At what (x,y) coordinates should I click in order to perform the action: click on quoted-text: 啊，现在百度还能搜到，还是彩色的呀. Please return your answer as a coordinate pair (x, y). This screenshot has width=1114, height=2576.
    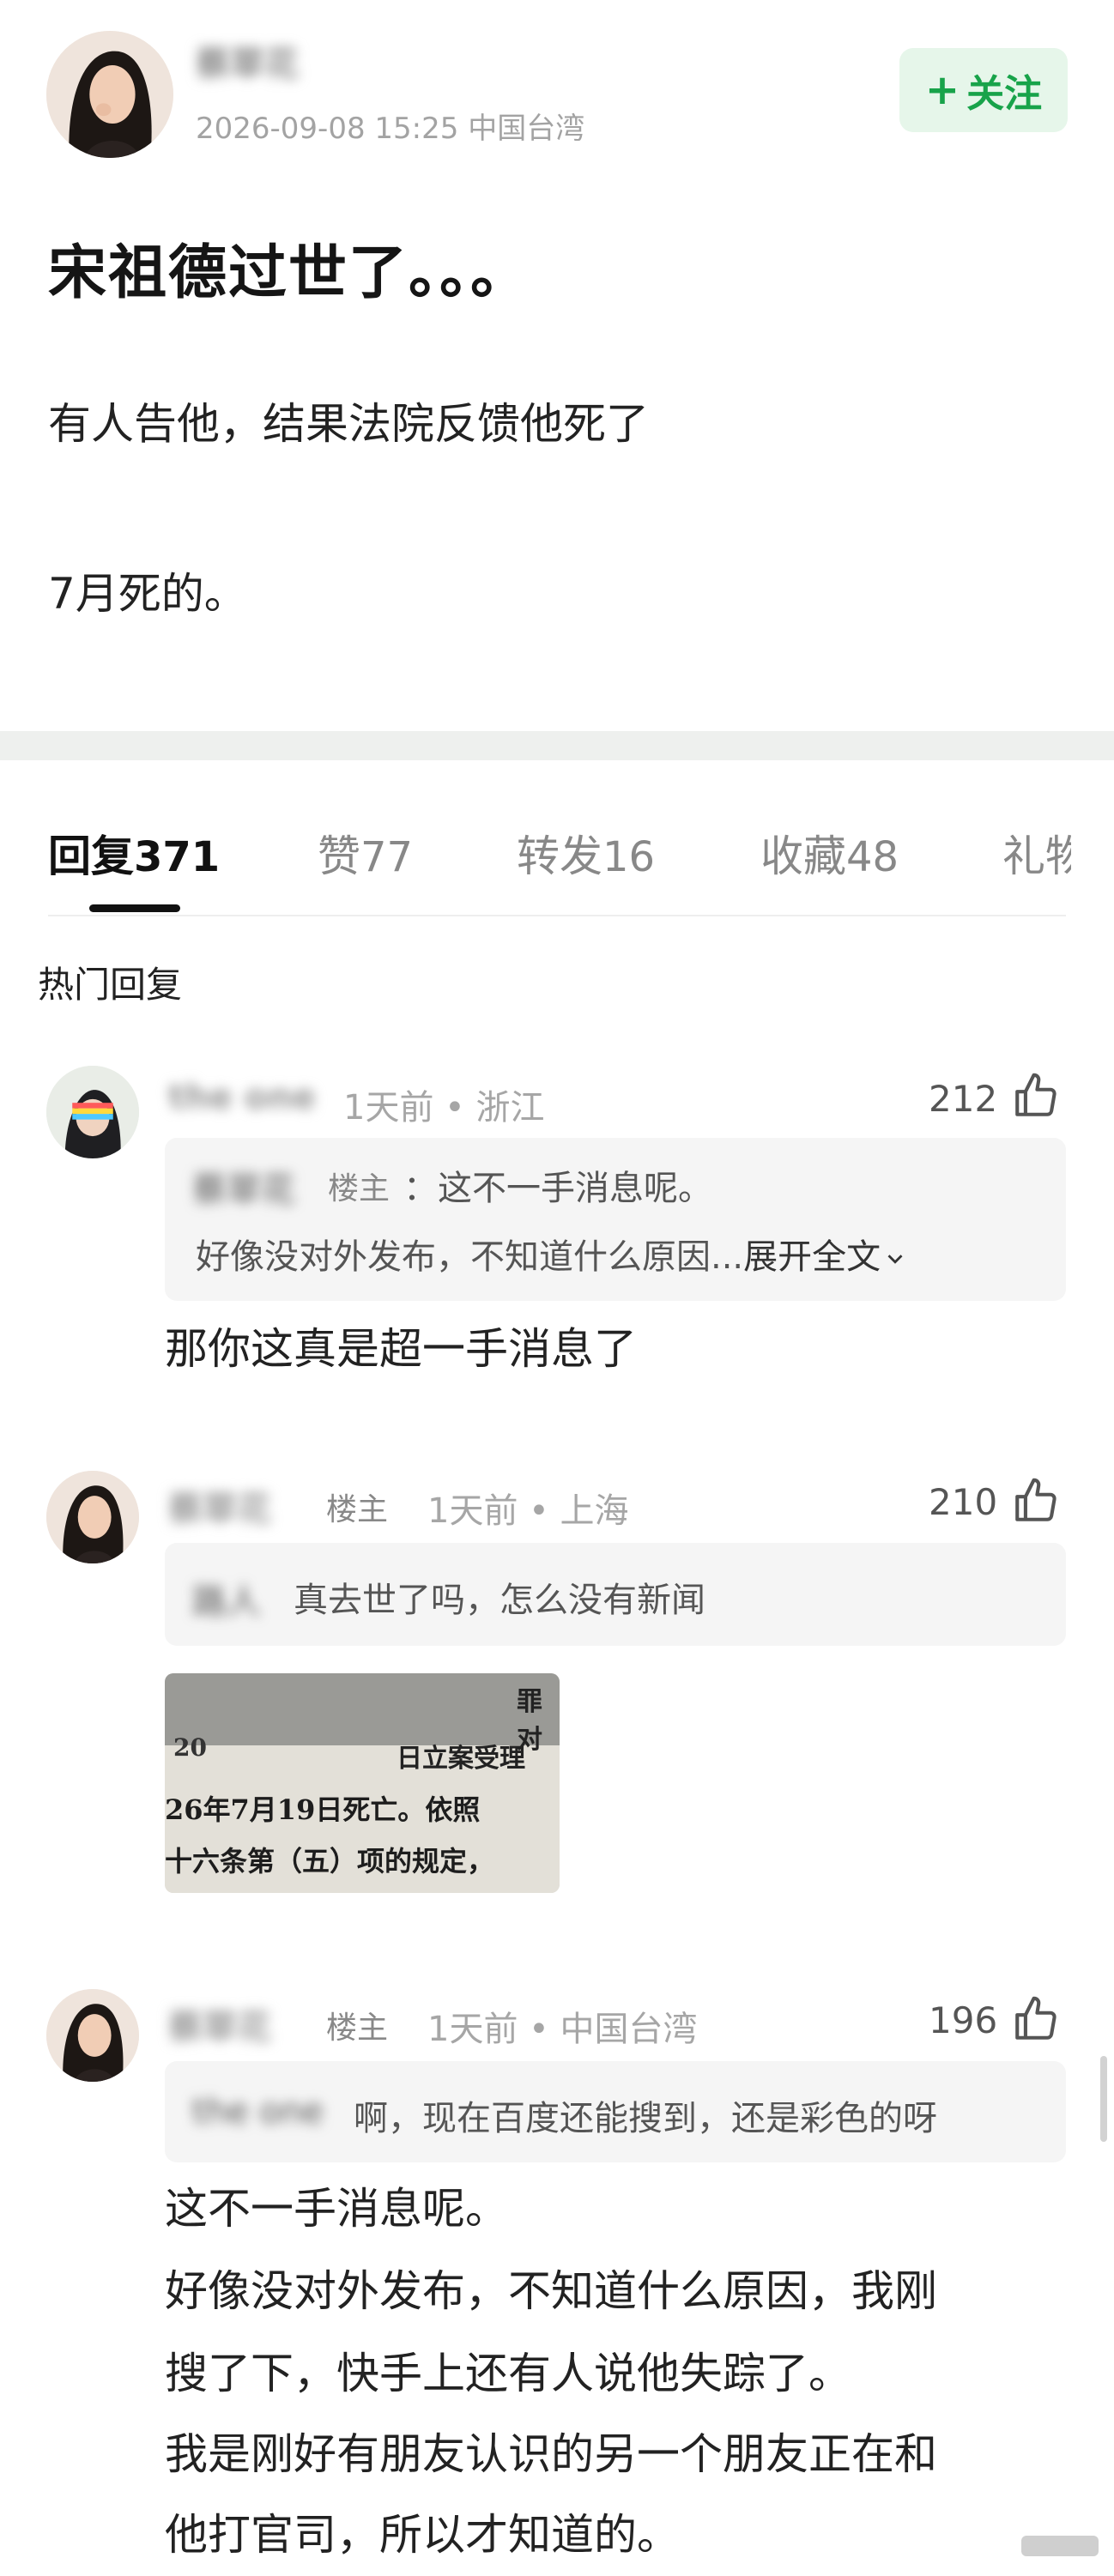
    Looking at the image, I should click on (645, 2118).